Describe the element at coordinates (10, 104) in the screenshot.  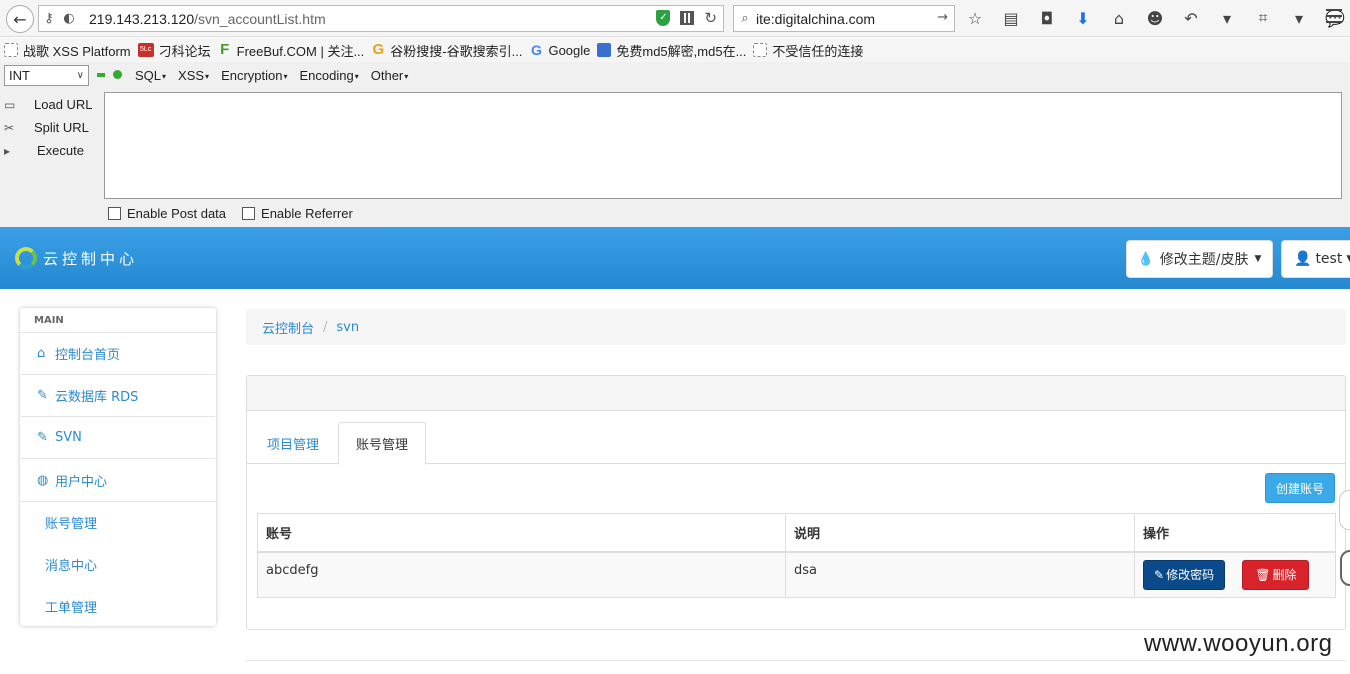
I see `printer-icon: ▭` at that location.